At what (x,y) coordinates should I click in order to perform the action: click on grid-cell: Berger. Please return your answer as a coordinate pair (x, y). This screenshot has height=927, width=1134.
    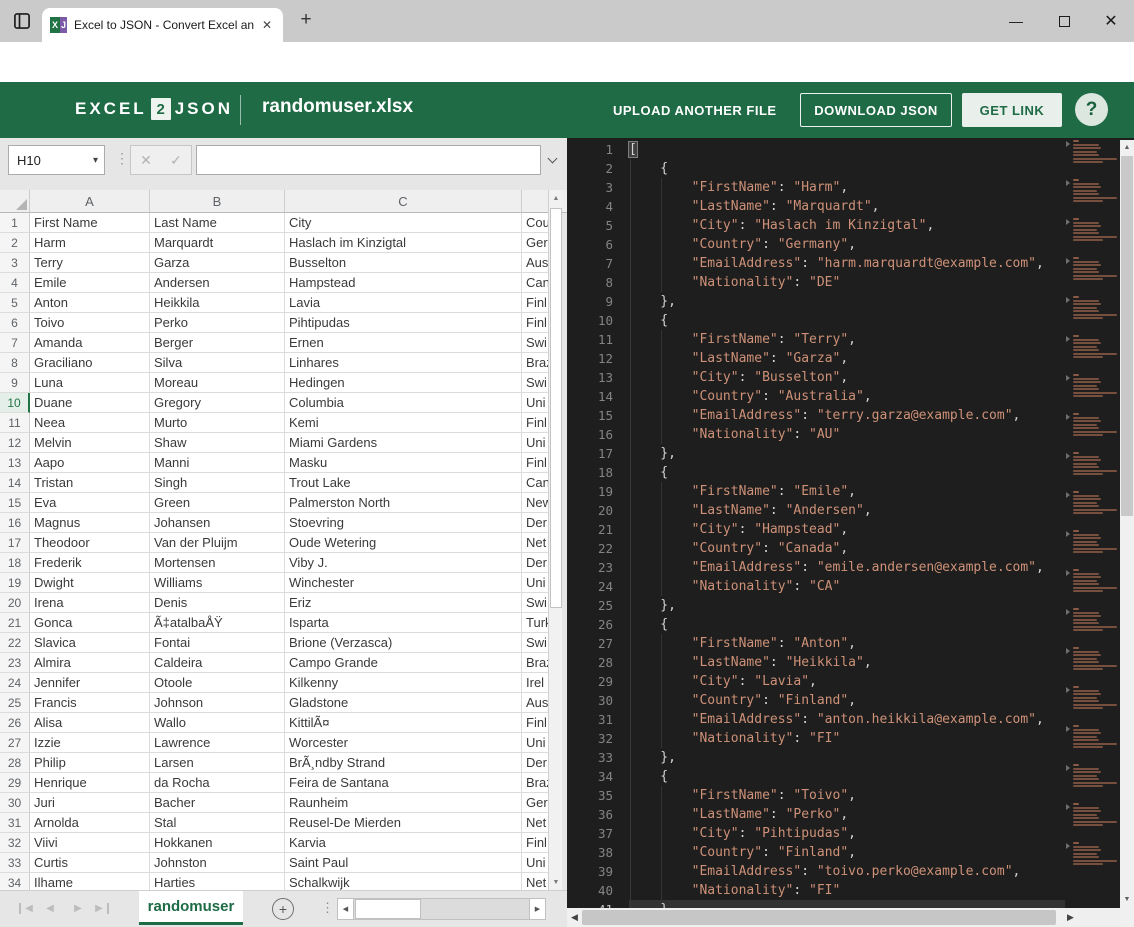
    Looking at the image, I should click on (217, 343).